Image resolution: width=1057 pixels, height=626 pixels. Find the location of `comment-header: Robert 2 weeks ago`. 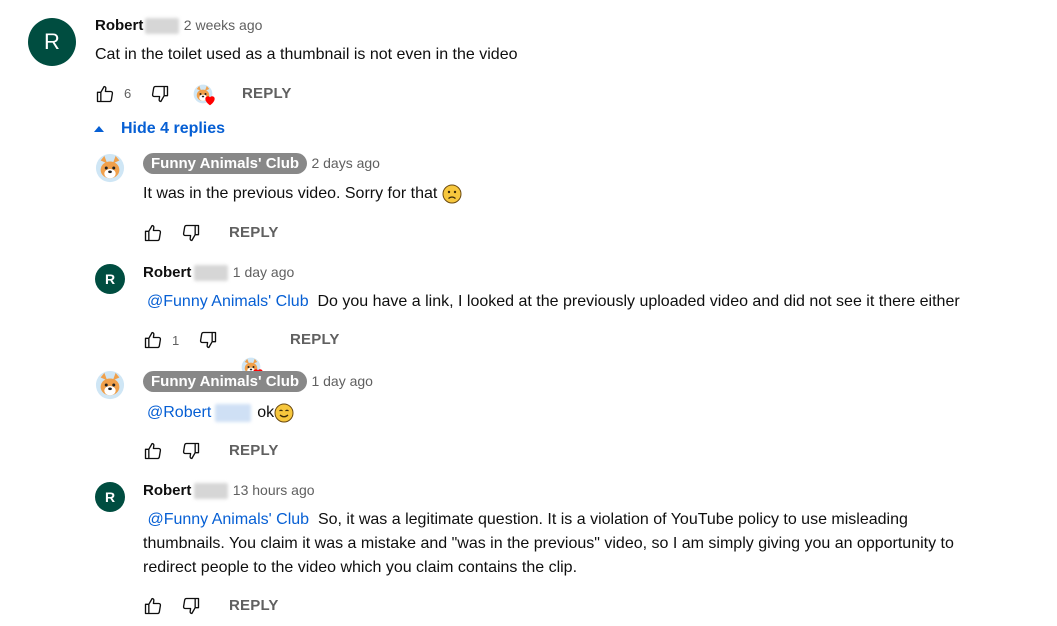

comment-header: Robert 2 weeks ago is located at coordinates (178, 26).